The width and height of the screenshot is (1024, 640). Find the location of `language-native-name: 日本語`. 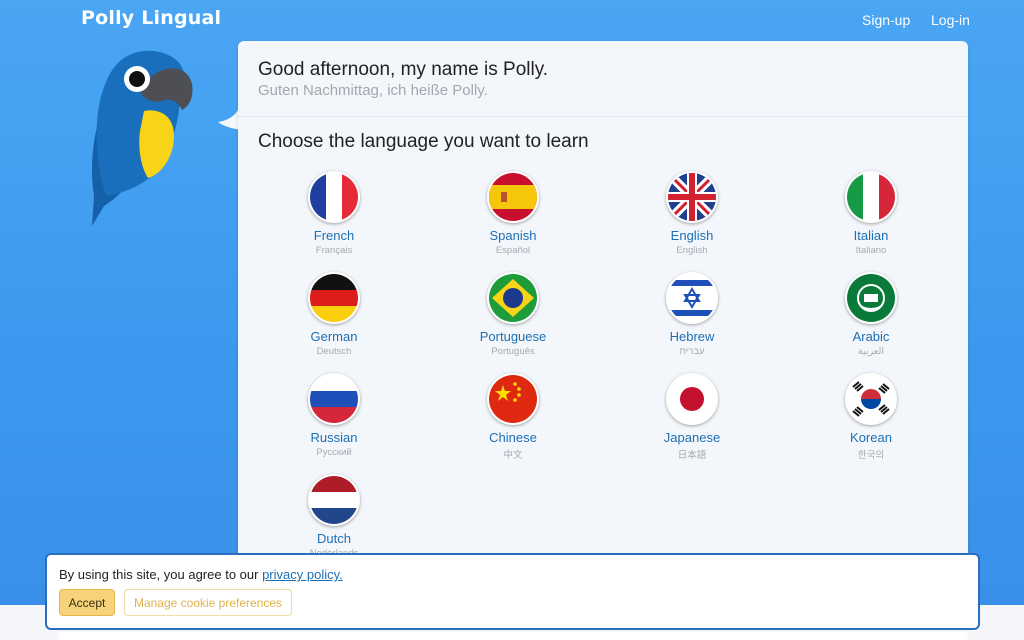

language-native-name: 日本語 is located at coordinates (692, 455).